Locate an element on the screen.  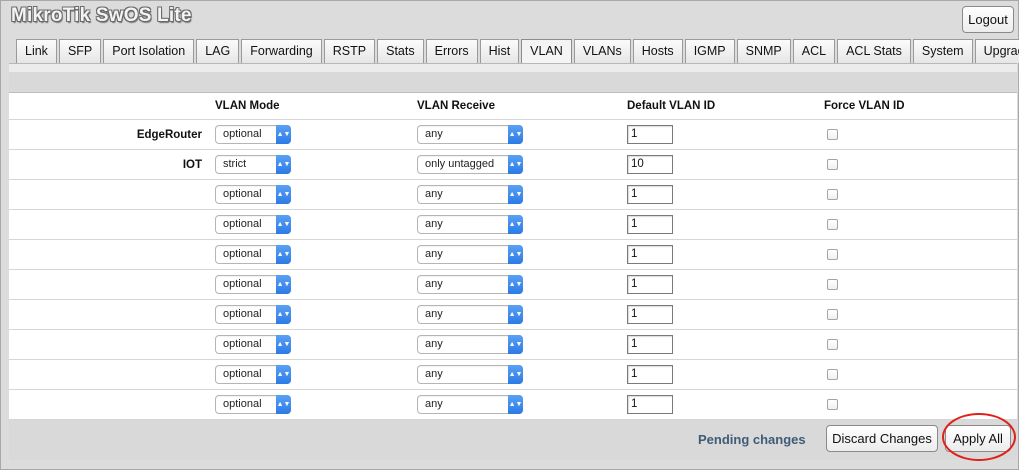
tab-lag: LAG is located at coordinates (218, 51).